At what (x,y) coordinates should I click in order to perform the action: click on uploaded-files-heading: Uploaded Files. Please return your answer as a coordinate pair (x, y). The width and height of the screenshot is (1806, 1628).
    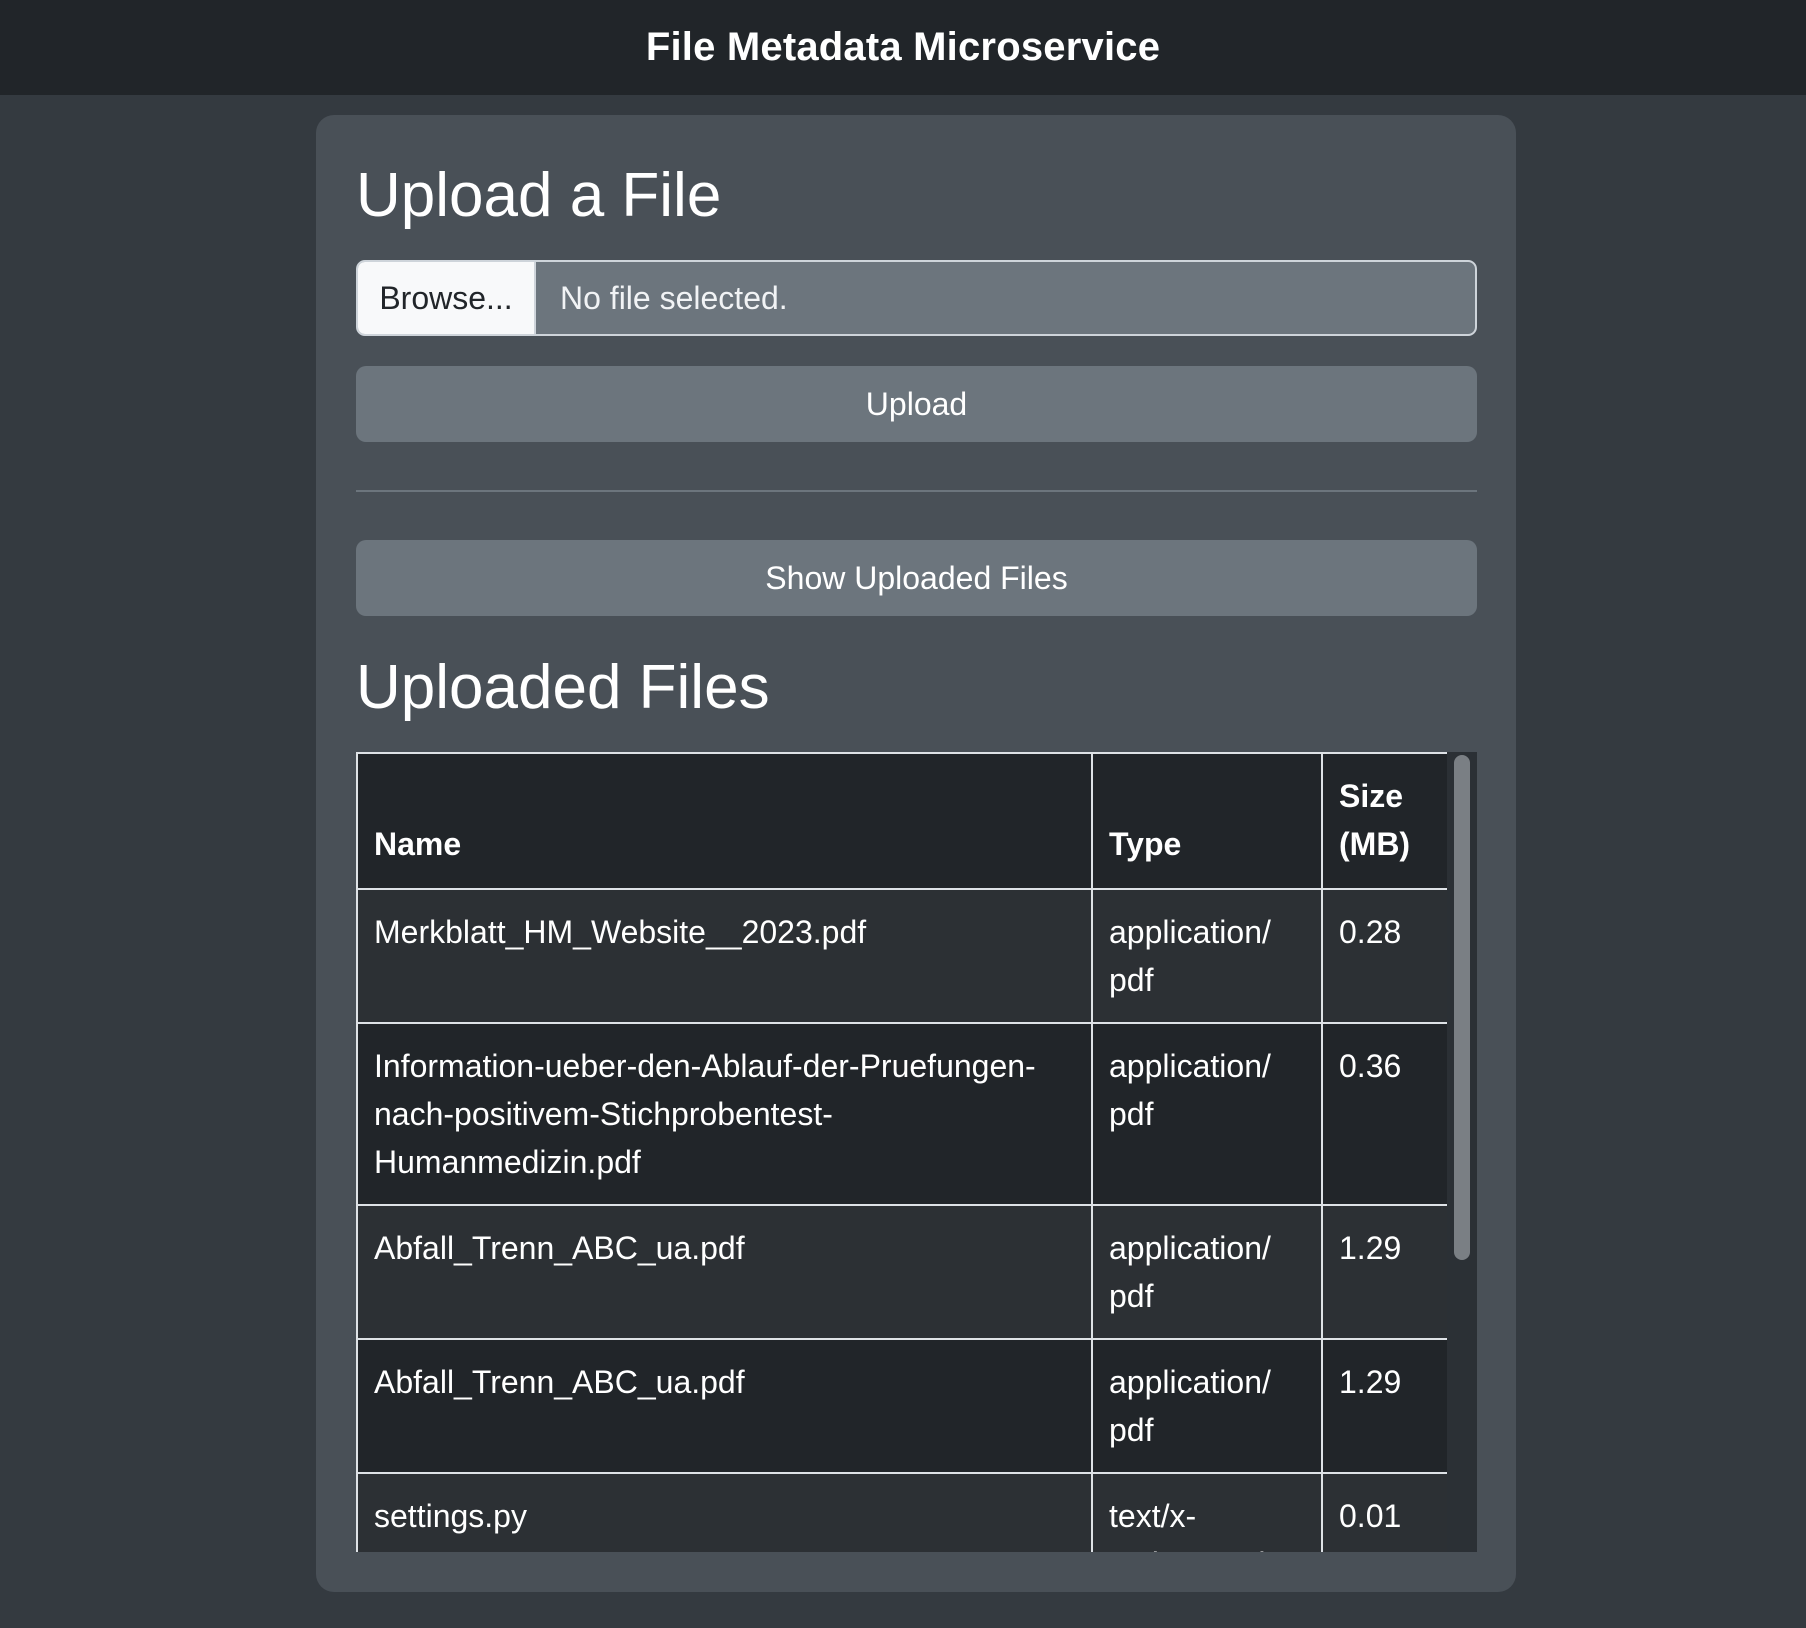
    Looking at the image, I should click on (563, 687).